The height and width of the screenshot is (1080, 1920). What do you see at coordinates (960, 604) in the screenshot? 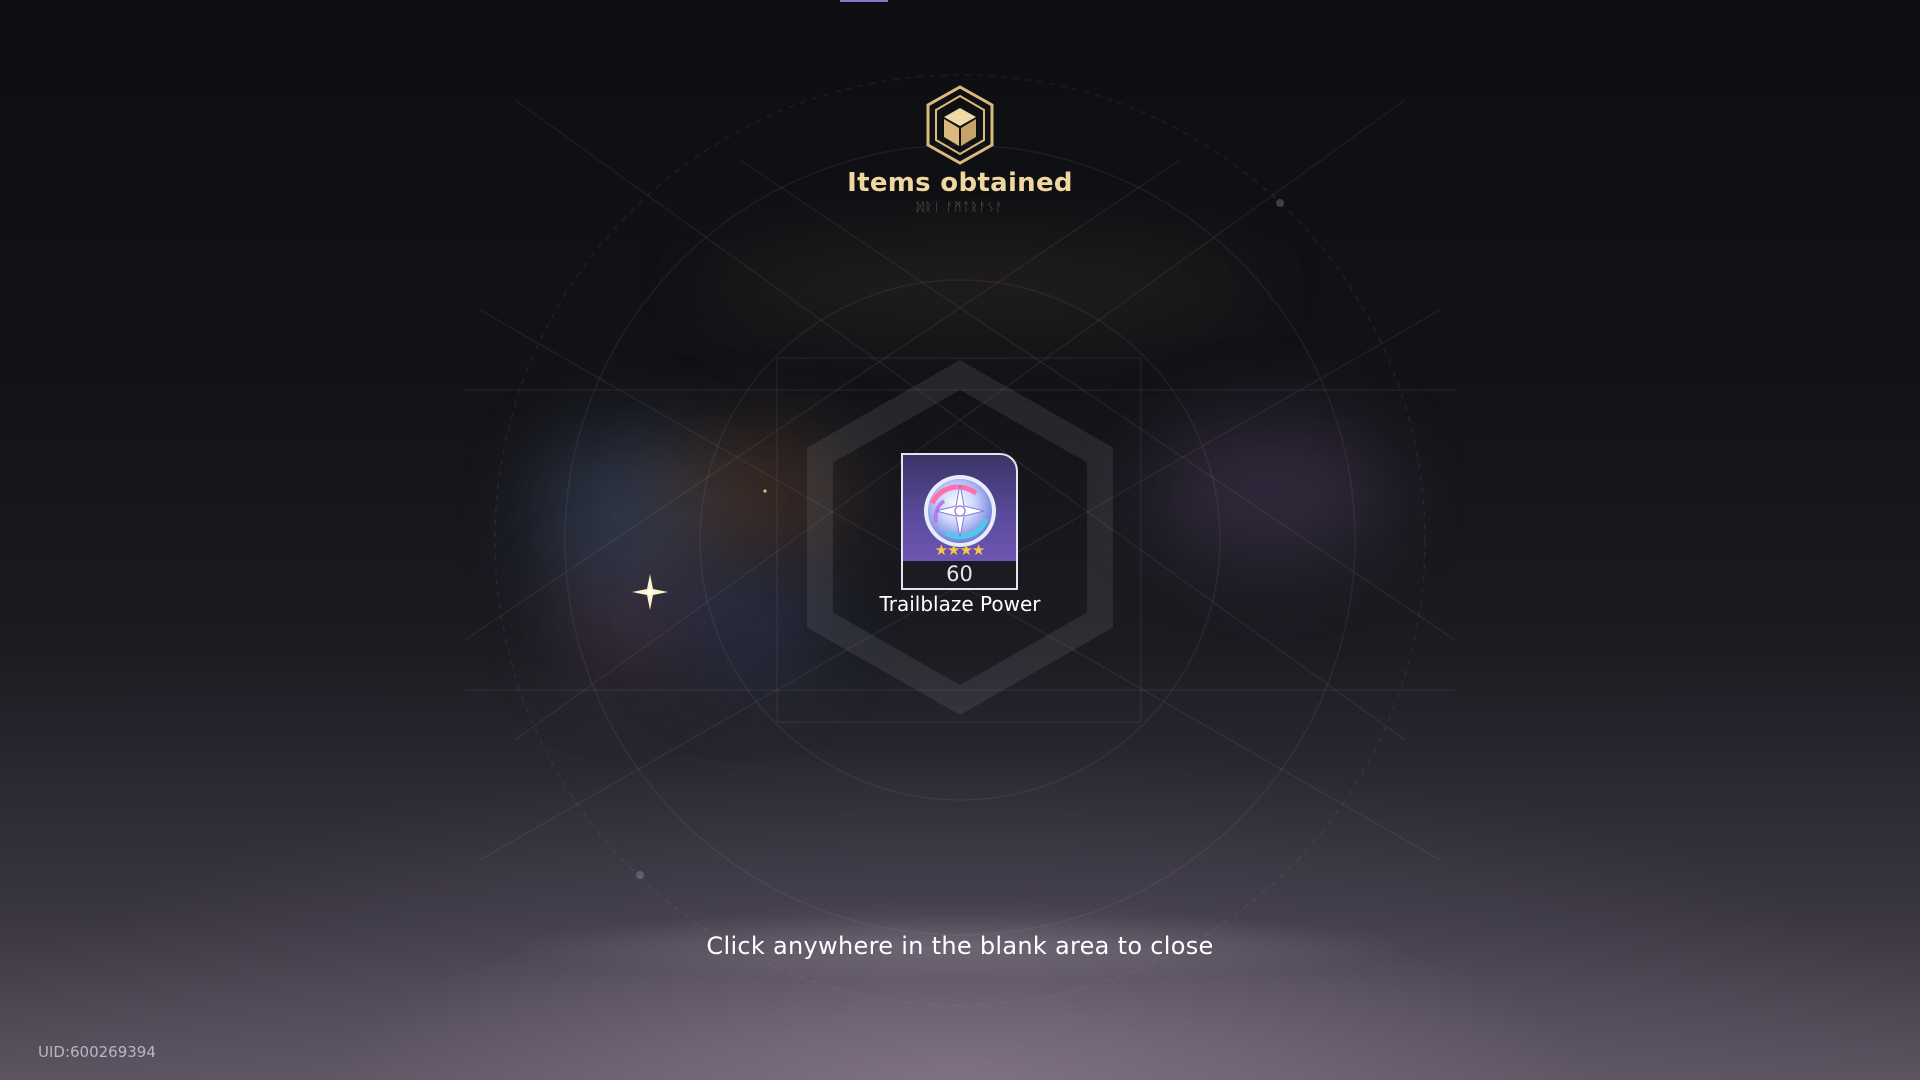
I see `item-name: Trailblaze Power` at bounding box center [960, 604].